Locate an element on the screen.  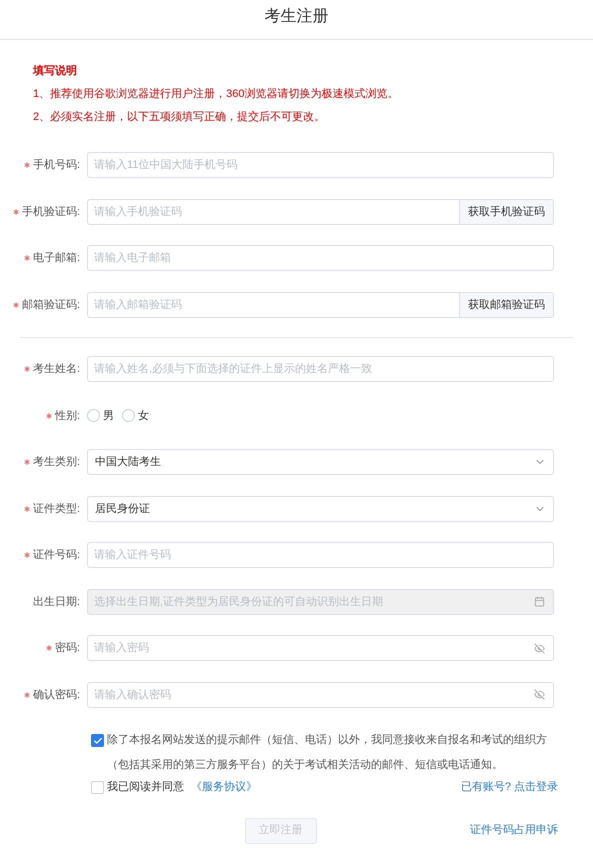
notice-heading: 填写说明 is located at coordinates (55, 71).